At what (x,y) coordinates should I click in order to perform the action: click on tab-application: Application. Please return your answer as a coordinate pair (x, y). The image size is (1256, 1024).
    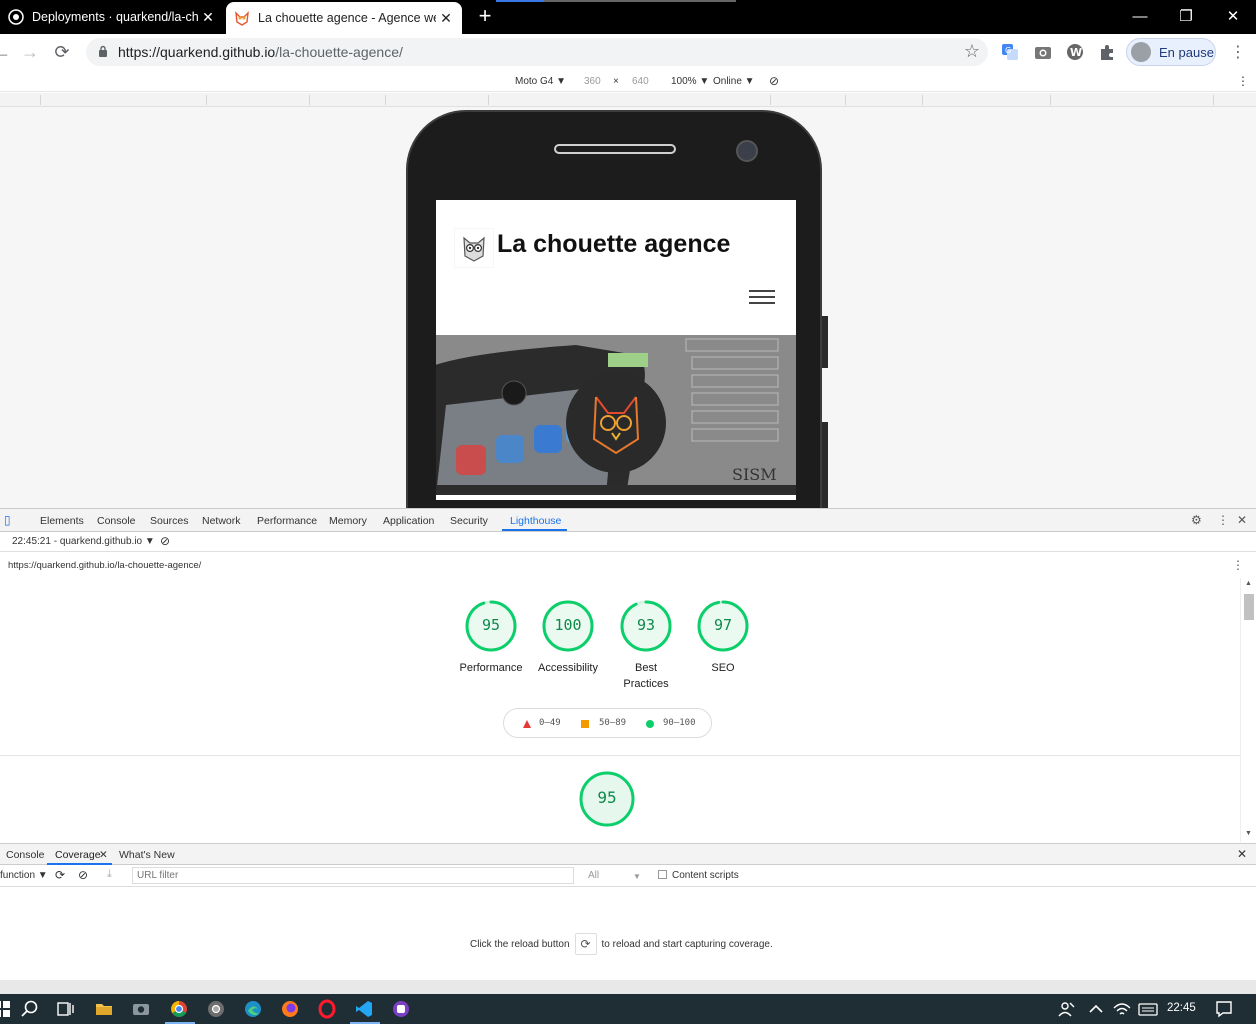
    Looking at the image, I should click on (408, 521).